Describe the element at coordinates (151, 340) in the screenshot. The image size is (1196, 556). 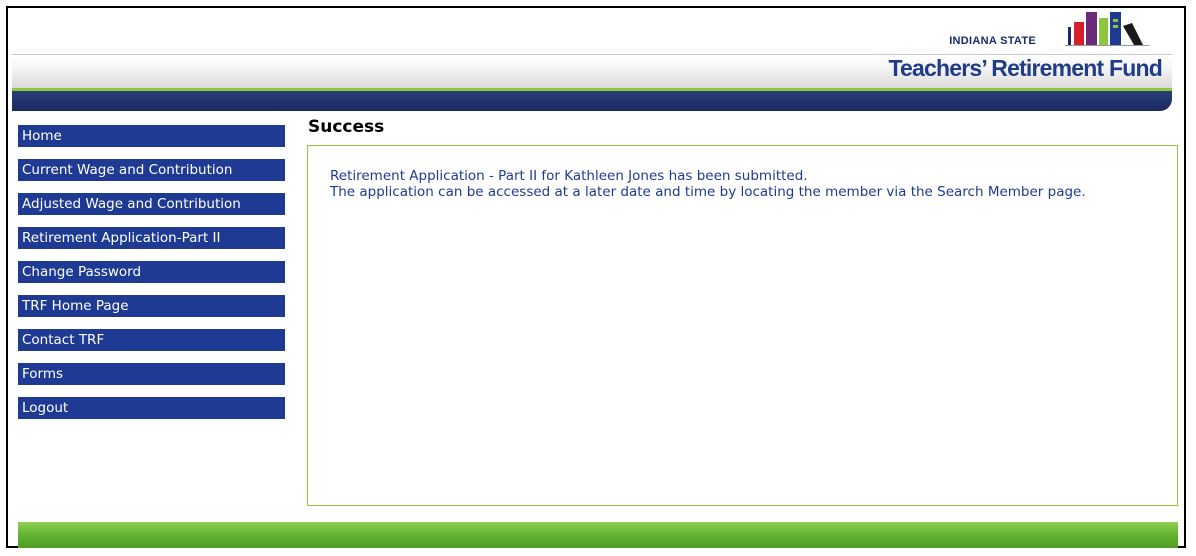
I see `nav-item-contact-trf: Contact TRF` at that location.